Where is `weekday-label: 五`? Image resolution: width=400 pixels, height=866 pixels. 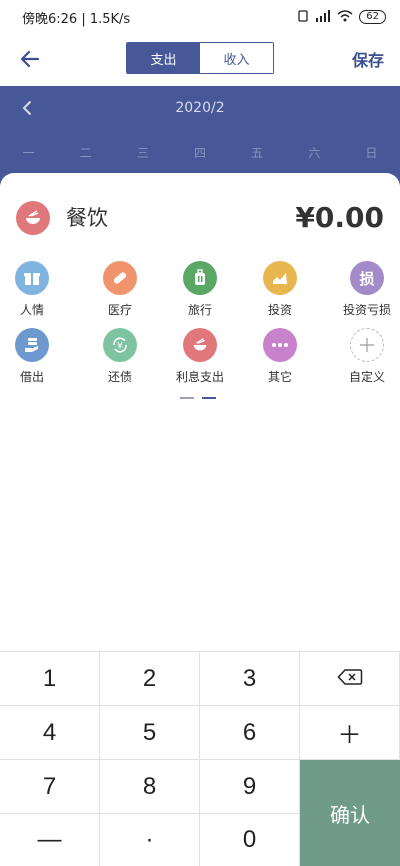 weekday-label: 五 is located at coordinates (257, 153).